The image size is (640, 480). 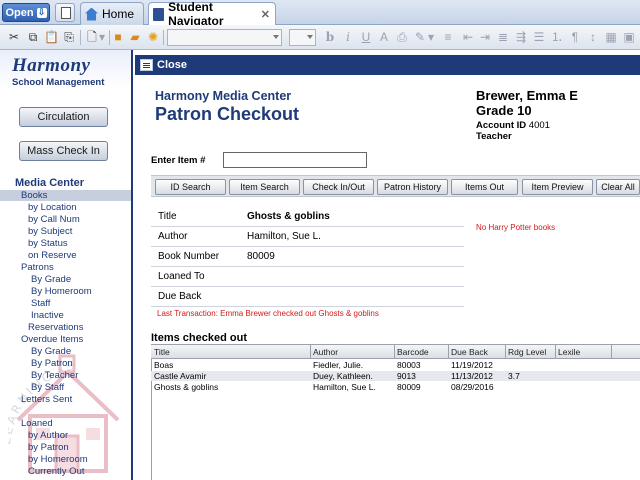 I want to click on pen-icon: ✎, so click(x=420, y=37).